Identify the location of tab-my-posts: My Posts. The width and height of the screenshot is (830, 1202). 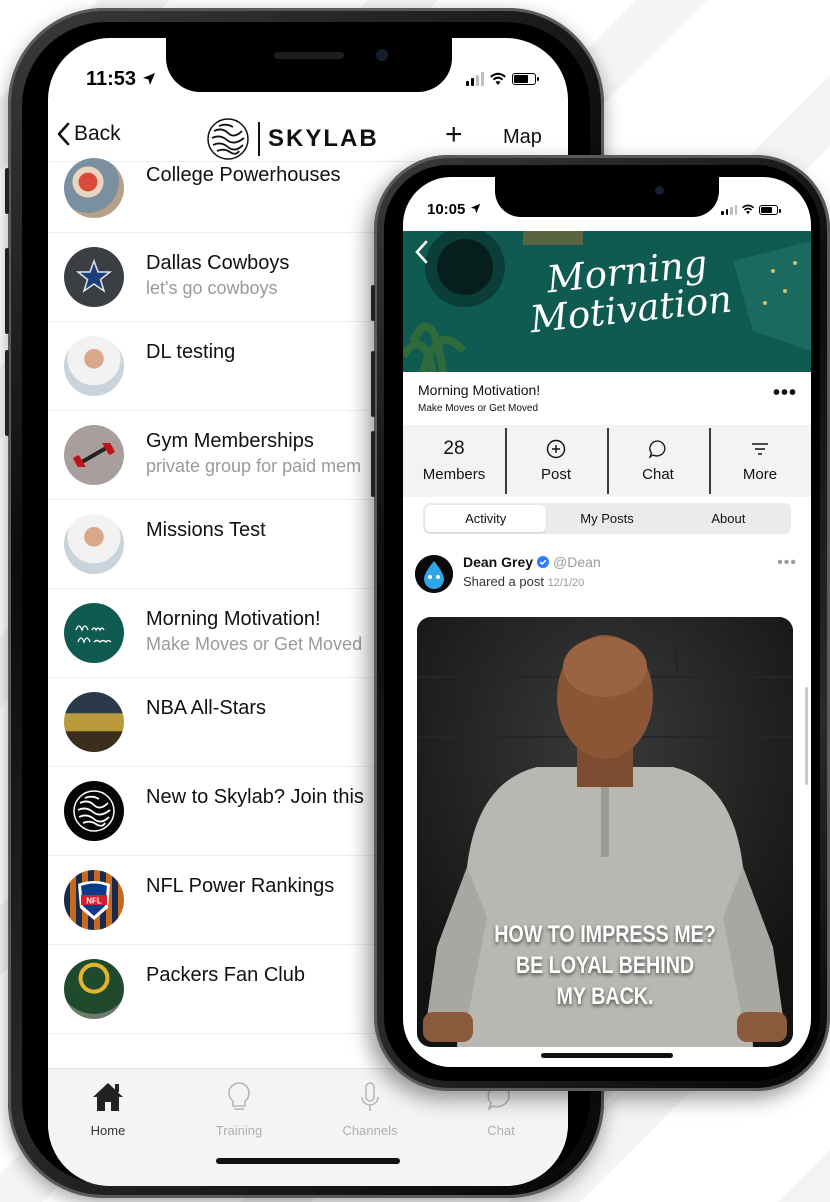
(606, 518).